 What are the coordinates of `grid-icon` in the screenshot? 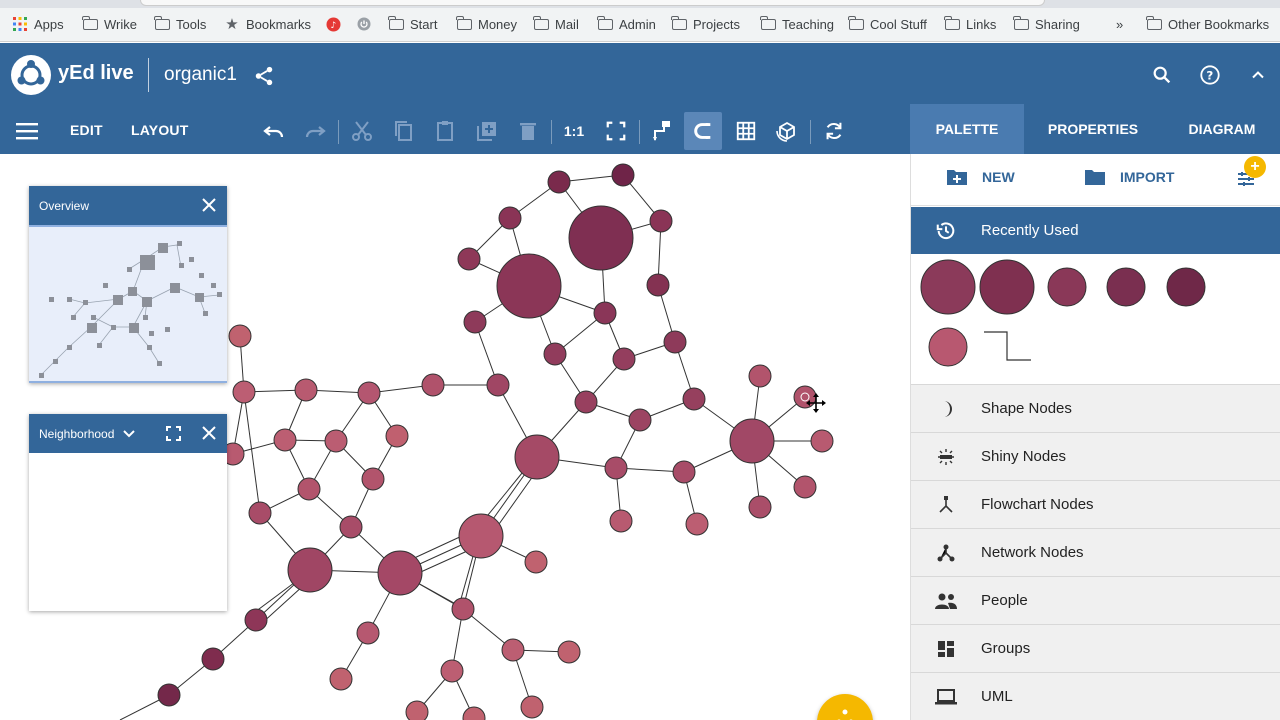 It's located at (746, 131).